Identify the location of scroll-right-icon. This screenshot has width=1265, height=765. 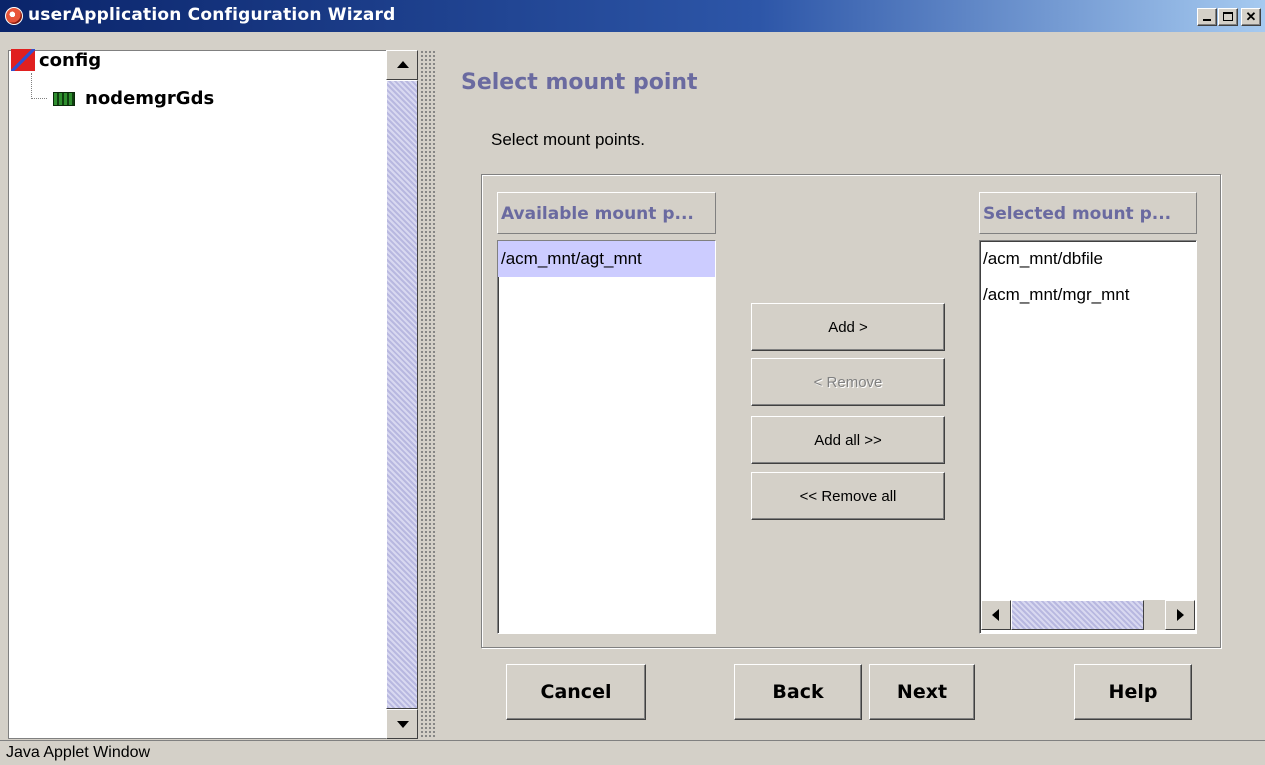
(1180, 615).